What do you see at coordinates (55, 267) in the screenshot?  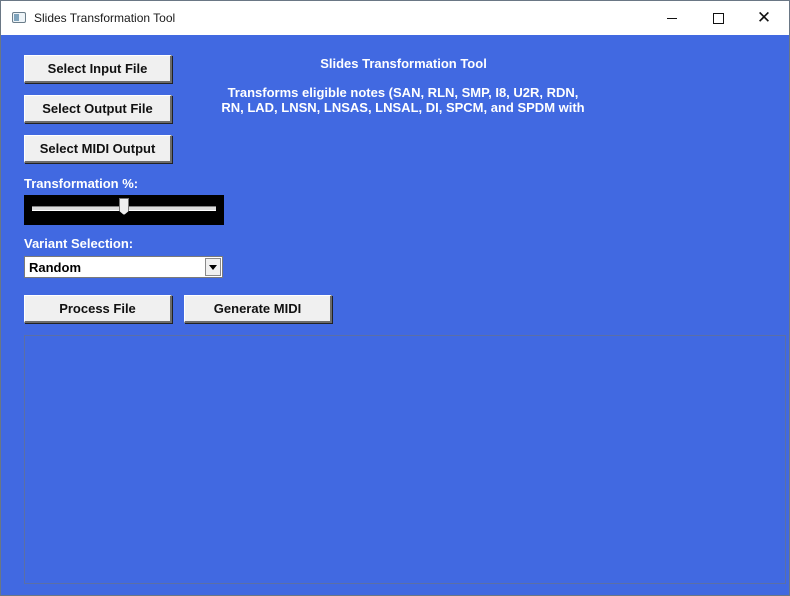 I see `variant-select-value: Random` at bounding box center [55, 267].